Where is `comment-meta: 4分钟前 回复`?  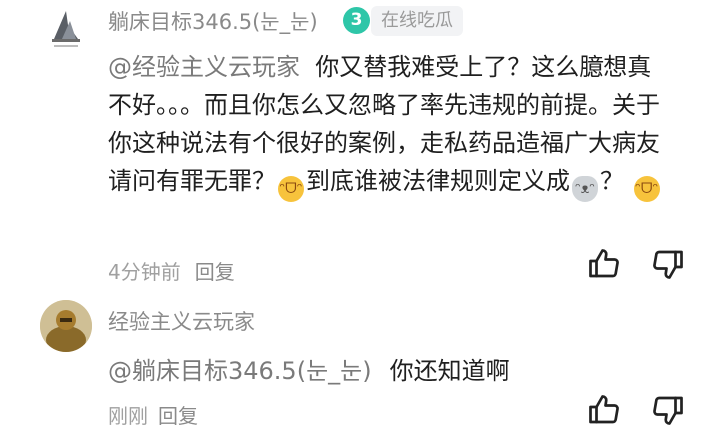 comment-meta: 4分钟前 回复 is located at coordinates (171, 270).